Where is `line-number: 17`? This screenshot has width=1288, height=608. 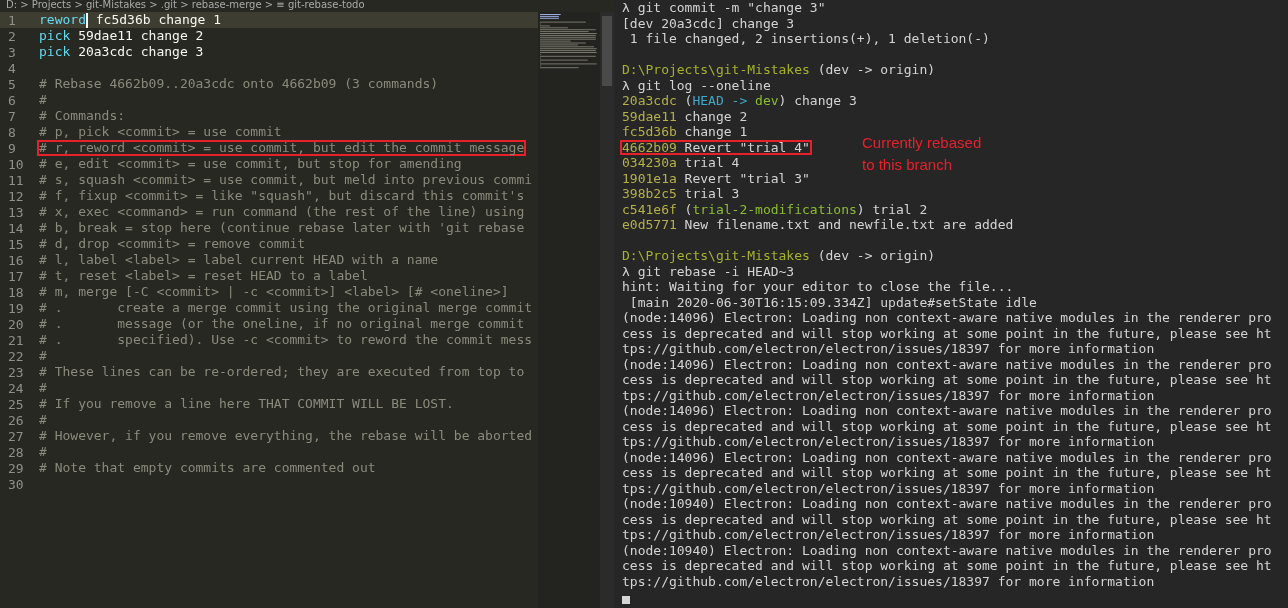
line-number: 17 is located at coordinates (16, 276).